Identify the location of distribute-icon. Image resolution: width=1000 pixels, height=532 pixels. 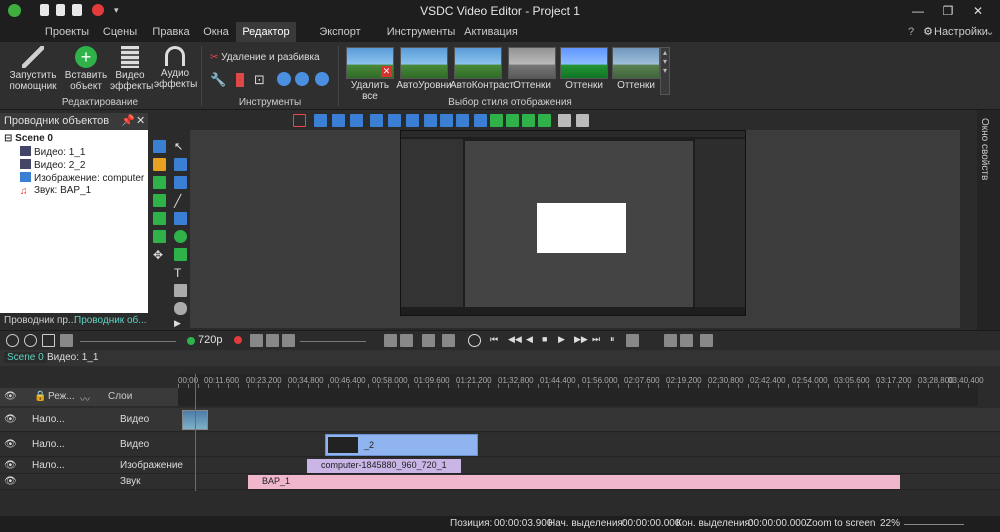
(430, 120).